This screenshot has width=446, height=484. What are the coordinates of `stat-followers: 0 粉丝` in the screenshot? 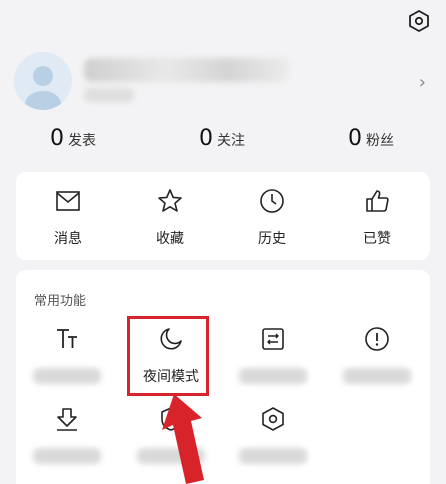 It's located at (371, 138).